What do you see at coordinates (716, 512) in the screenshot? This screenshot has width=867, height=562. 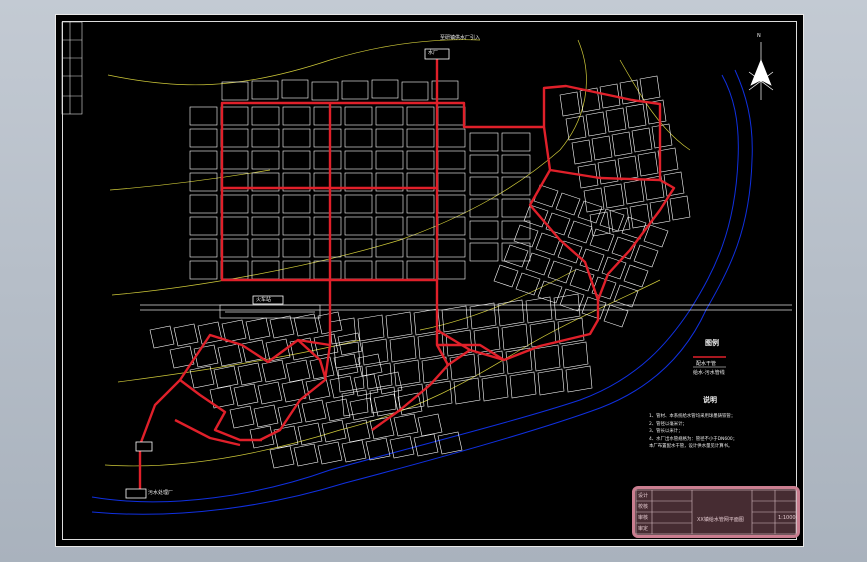 I see `title-block-selection-highlight` at bounding box center [716, 512].